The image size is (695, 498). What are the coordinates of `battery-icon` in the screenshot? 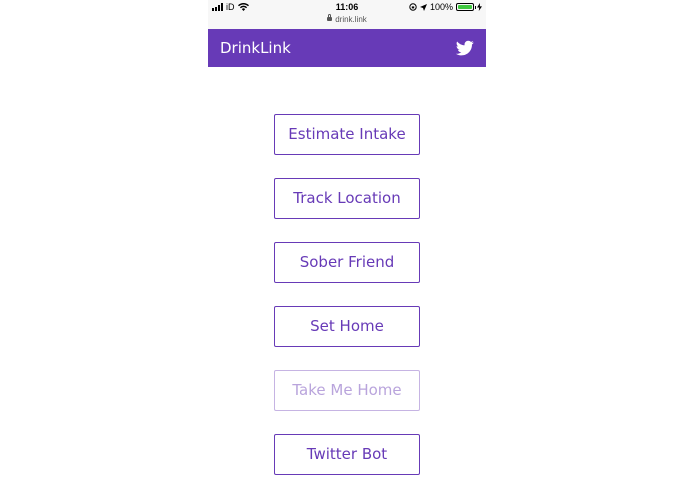 It's located at (466, 7).